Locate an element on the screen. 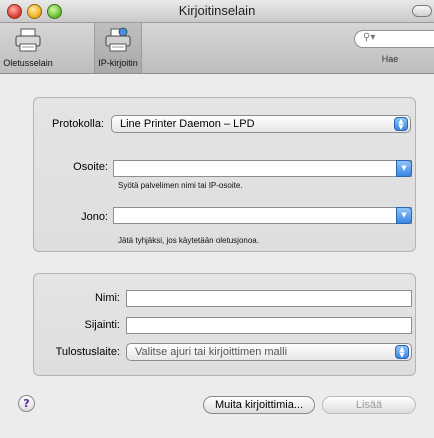 The image size is (434, 438). toolbar-item-ip-printer: IP-kirjoitin is located at coordinates (118, 48).